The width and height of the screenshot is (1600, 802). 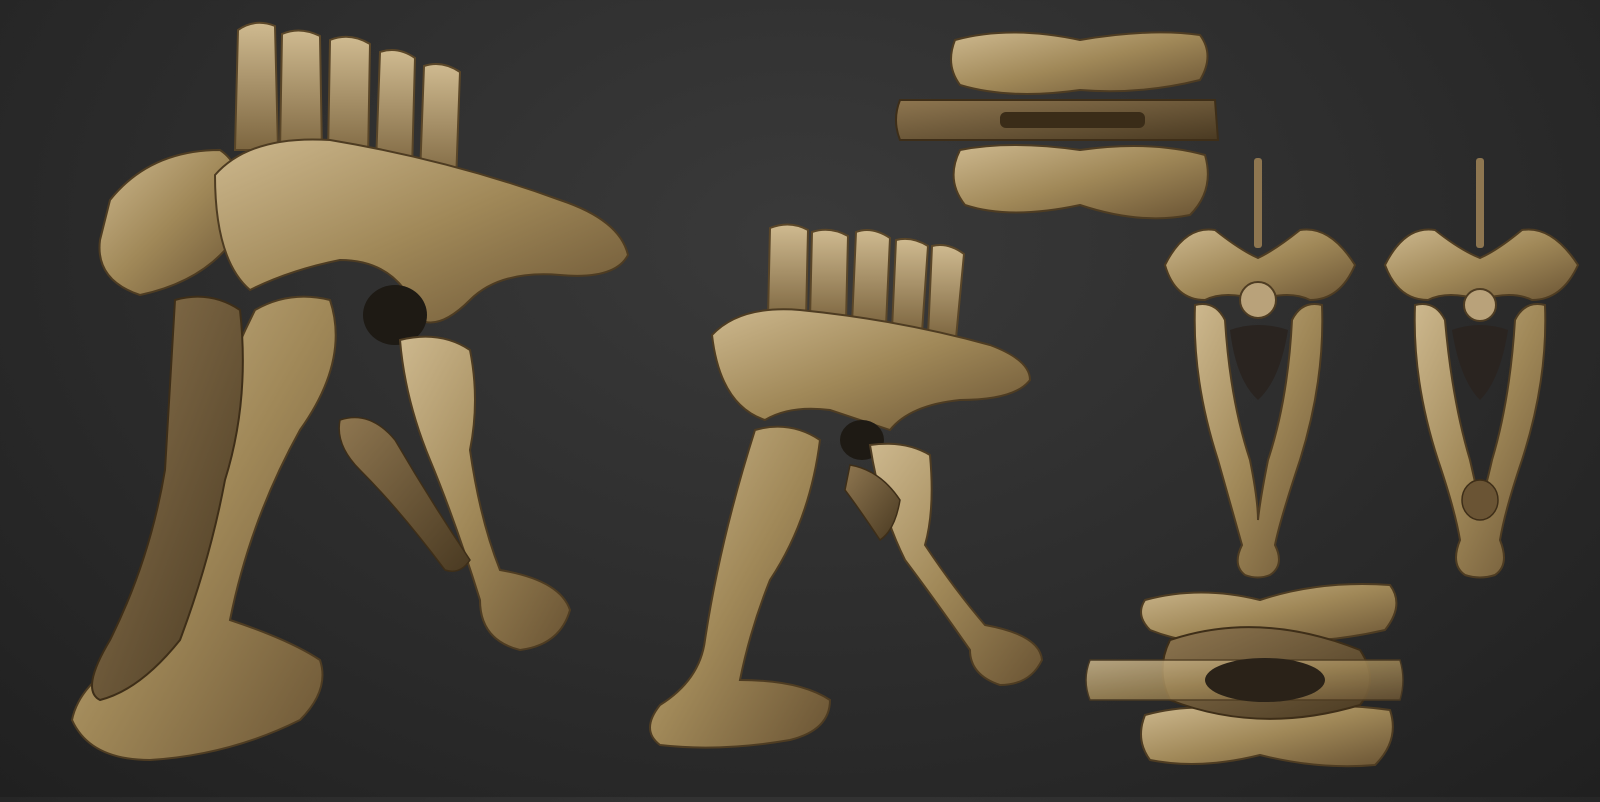 I want to click on back-gap, so click(x=1480, y=362).